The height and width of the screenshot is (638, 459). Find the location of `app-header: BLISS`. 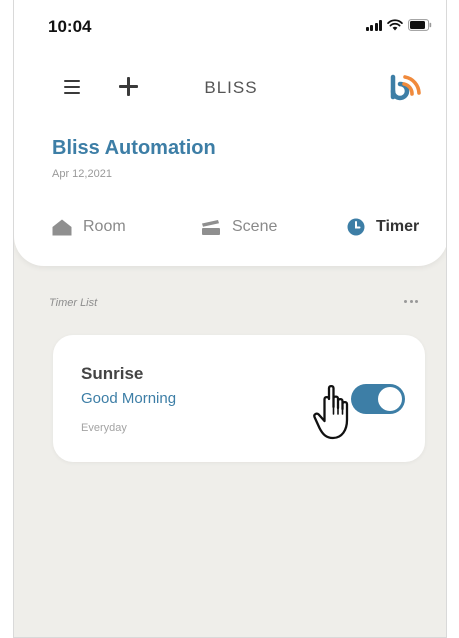

app-header: BLISS is located at coordinates (230, 88).